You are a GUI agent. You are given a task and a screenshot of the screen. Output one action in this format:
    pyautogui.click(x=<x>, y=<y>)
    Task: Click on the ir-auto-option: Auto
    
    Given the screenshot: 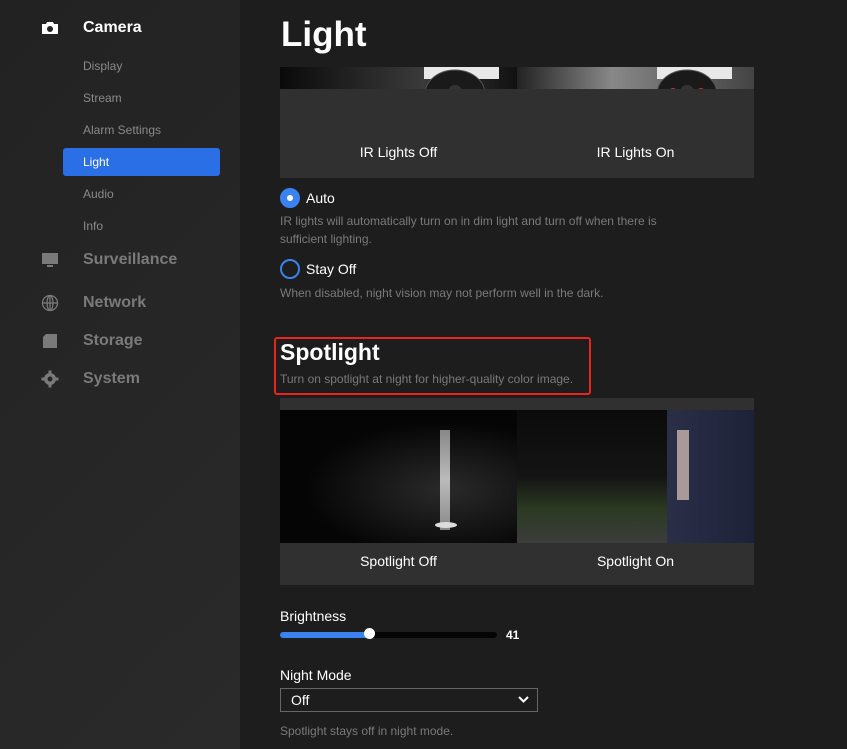 What is the action you would take?
    pyautogui.click(x=307, y=198)
    